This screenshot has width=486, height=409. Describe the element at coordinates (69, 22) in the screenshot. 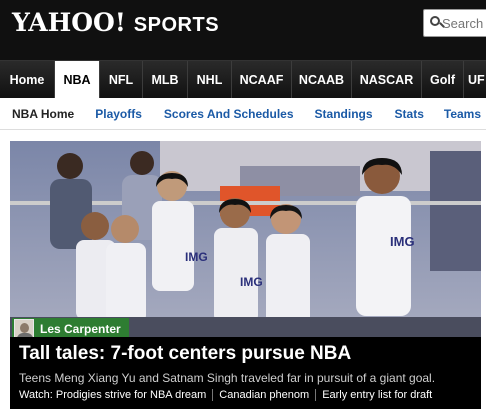

I see `logo-yahoo-text: YAHOO!` at that location.